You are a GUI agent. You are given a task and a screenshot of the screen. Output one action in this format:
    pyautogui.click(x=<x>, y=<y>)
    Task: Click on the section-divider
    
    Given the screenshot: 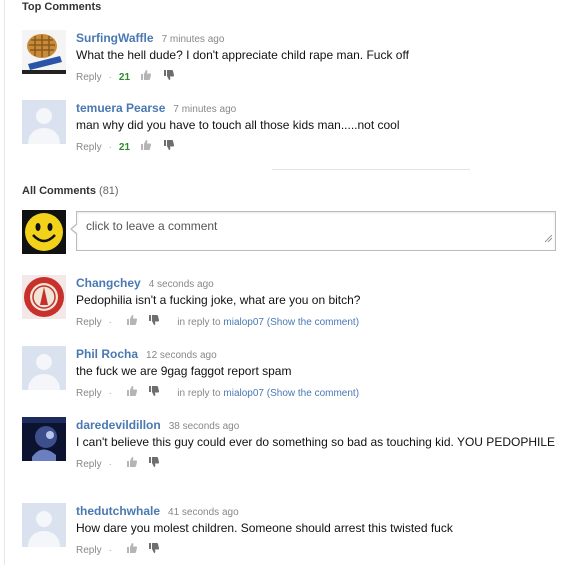 What is the action you would take?
    pyautogui.click(x=371, y=169)
    